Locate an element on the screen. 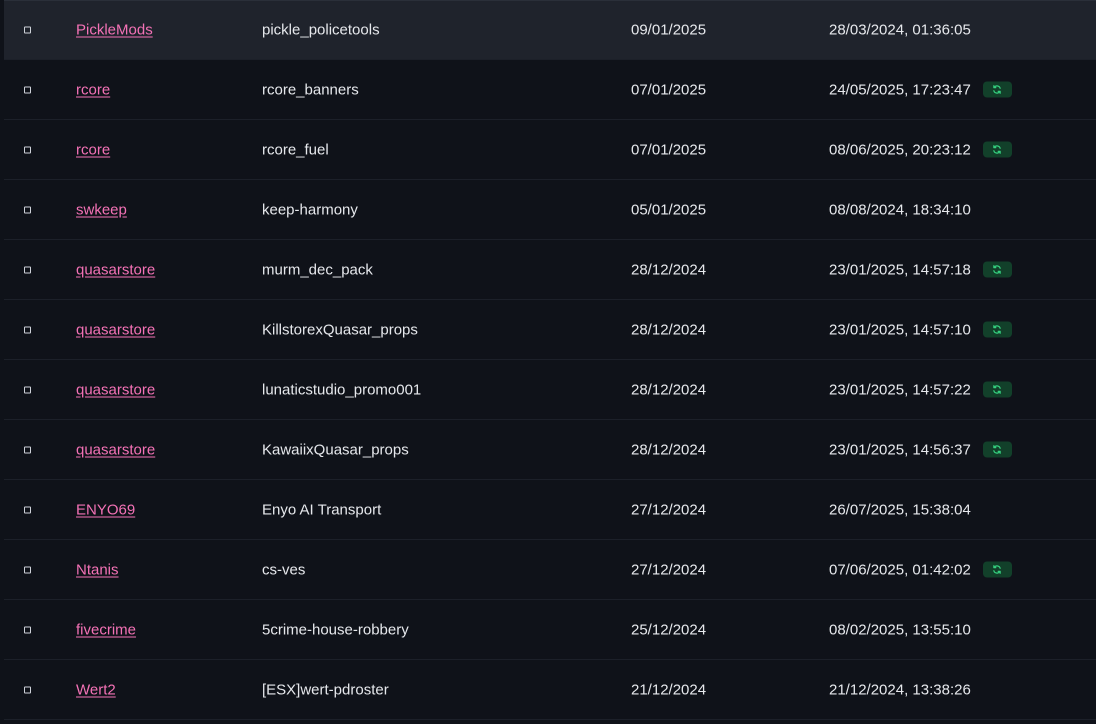 The width and height of the screenshot is (1096, 724). resource-name: rcore_banners is located at coordinates (310, 89).